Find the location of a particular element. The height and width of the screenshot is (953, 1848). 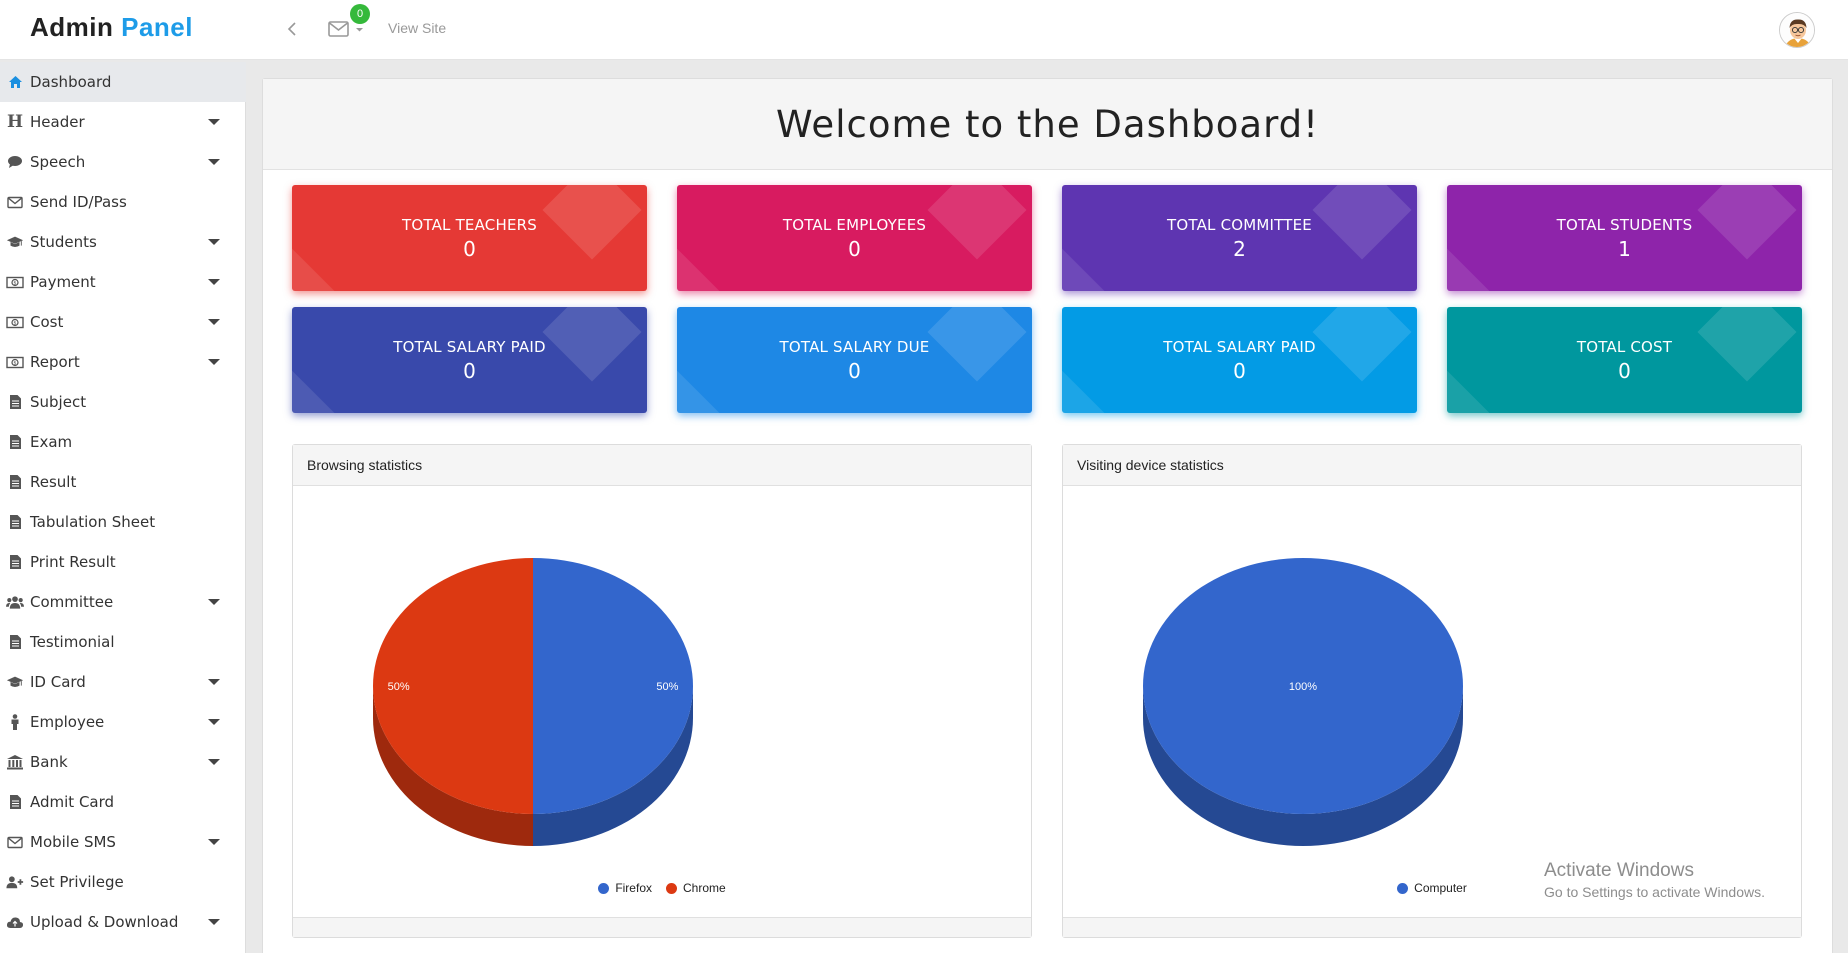

sidebar-item-upload-download: Upload & Download is located at coordinates (123, 922).